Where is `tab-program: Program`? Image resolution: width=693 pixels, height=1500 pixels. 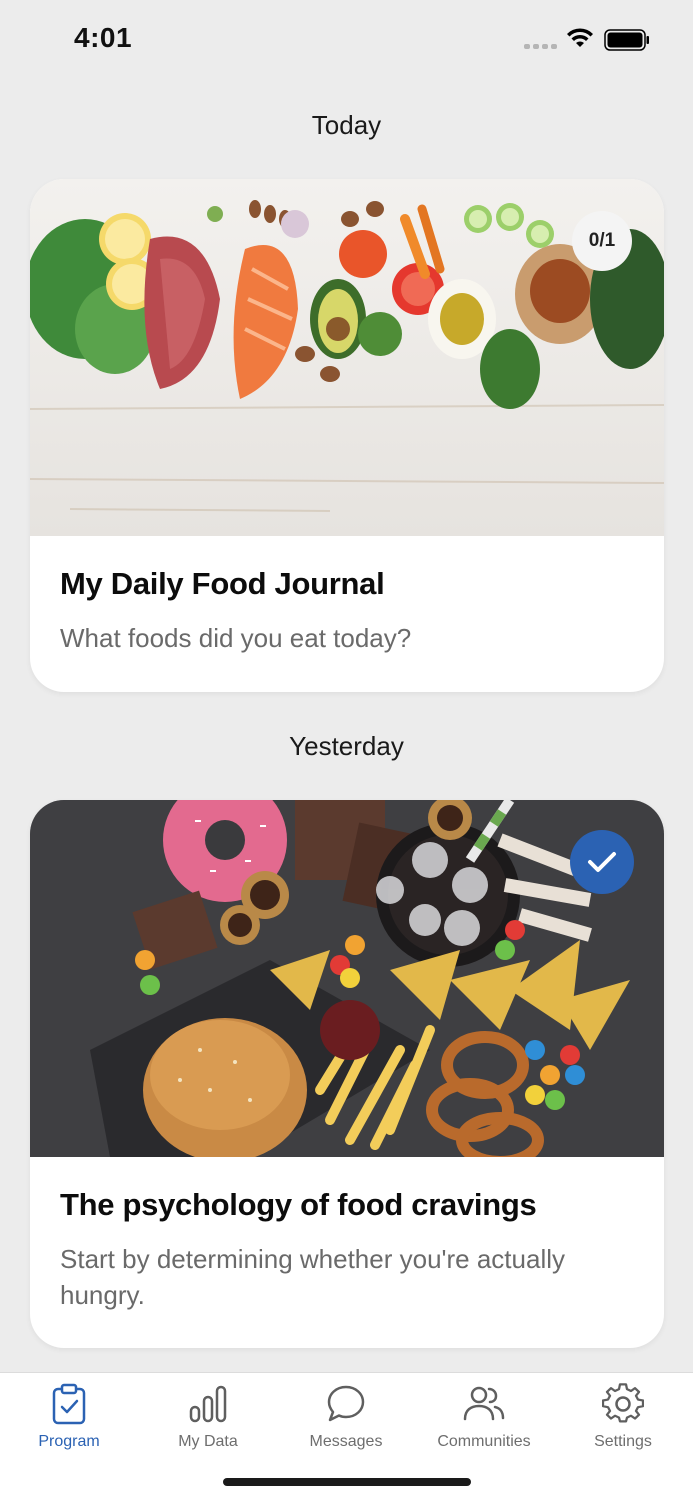
tab-program: Program is located at coordinates (69, 1417).